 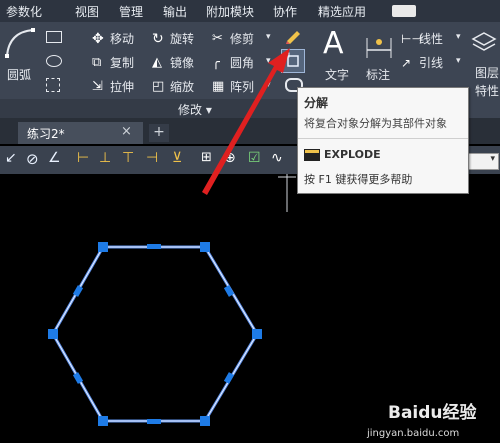 I want to click on snap-check-icon: ☑, so click(x=258, y=160).